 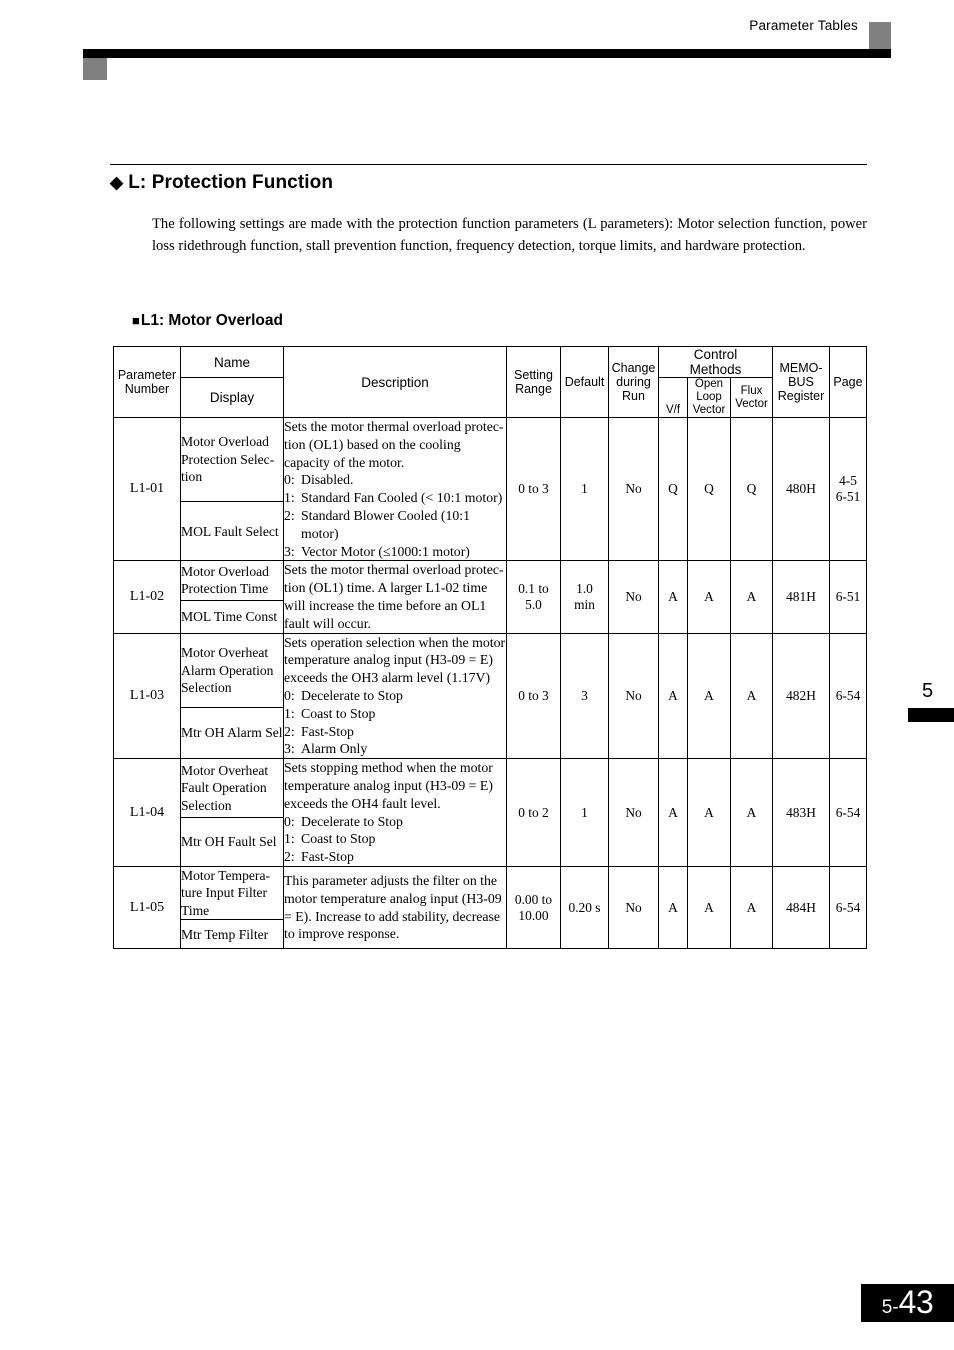 What do you see at coordinates (211, 320) in the screenshot?
I see `subsection-title-text: L1: Motor Overload` at bounding box center [211, 320].